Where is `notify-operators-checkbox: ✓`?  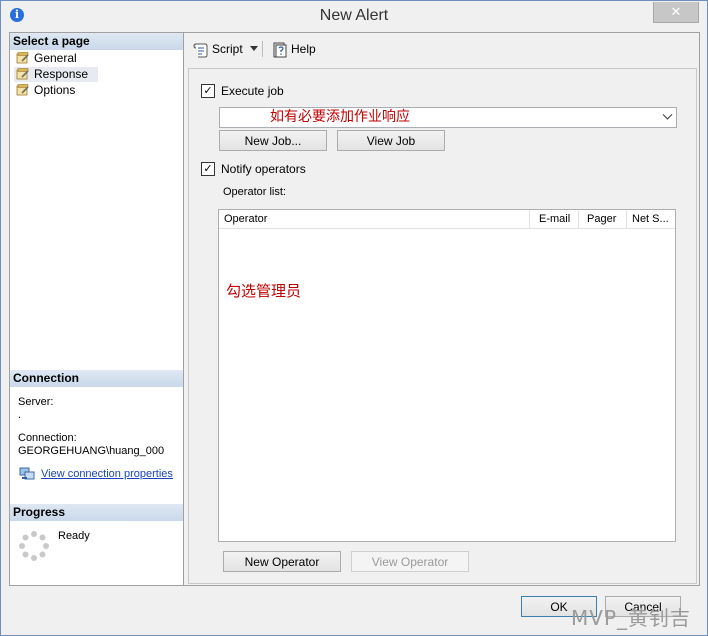 notify-operators-checkbox: ✓ is located at coordinates (208, 169).